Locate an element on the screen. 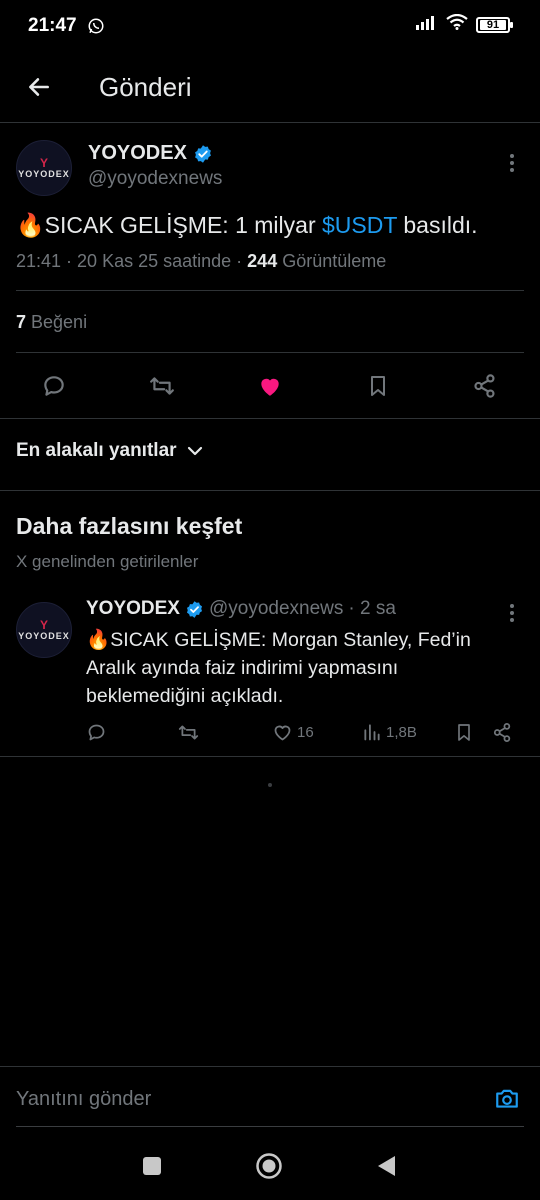 The image size is (540, 1200). post-text-suffix: basıldı. is located at coordinates (437, 225).